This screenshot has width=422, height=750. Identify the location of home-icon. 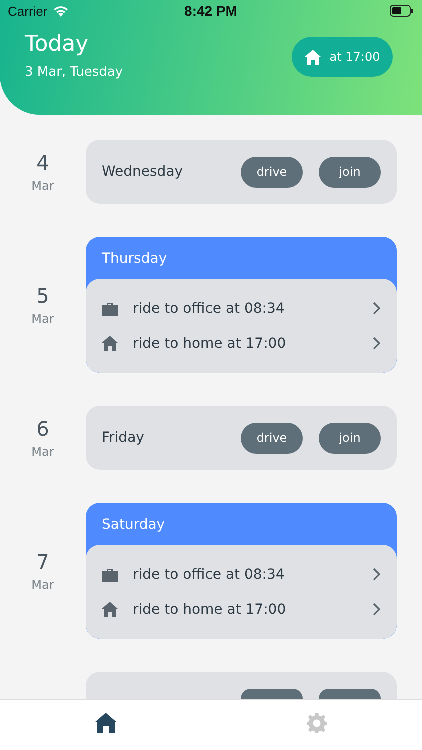
(105, 723).